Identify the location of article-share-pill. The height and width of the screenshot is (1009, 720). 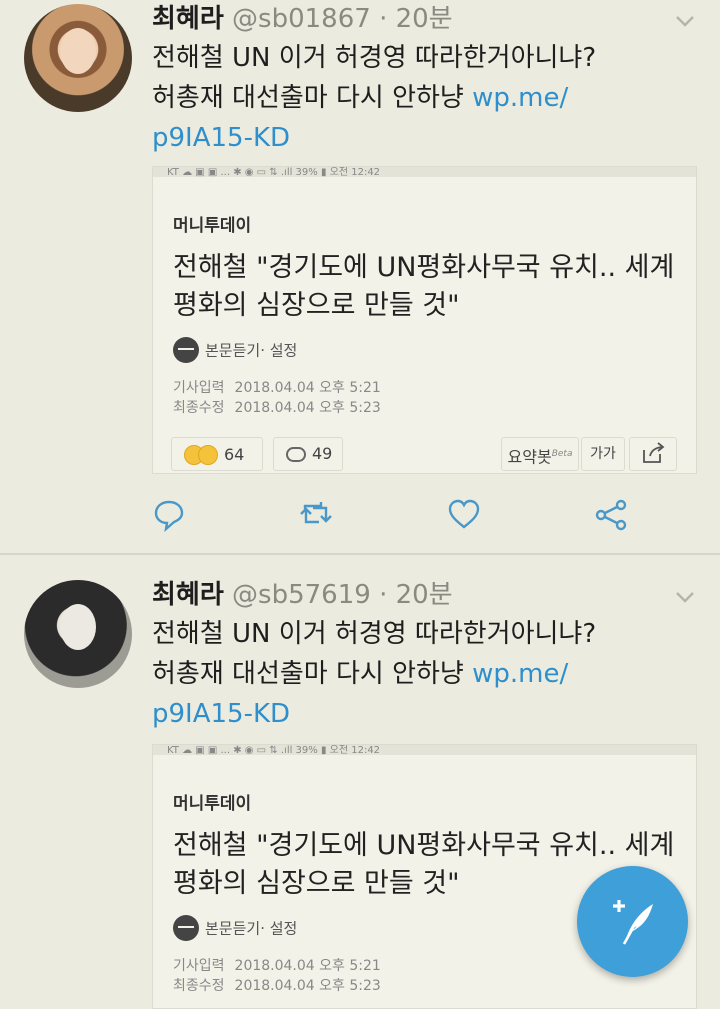
(653, 454).